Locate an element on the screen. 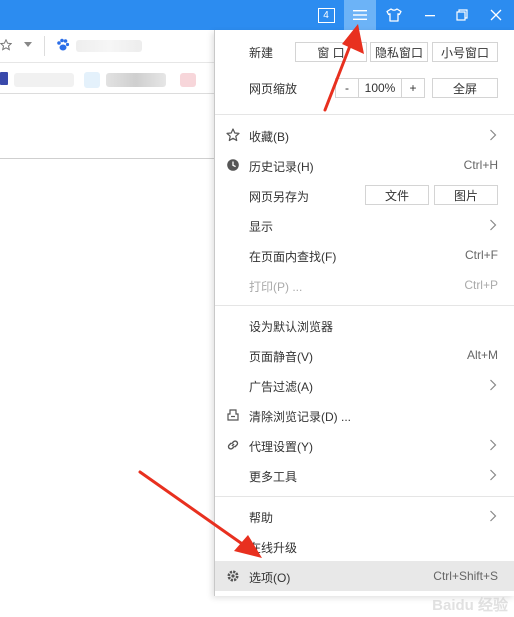 The image size is (514, 617). zoom-out-button: - is located at coordinates (347, 88).